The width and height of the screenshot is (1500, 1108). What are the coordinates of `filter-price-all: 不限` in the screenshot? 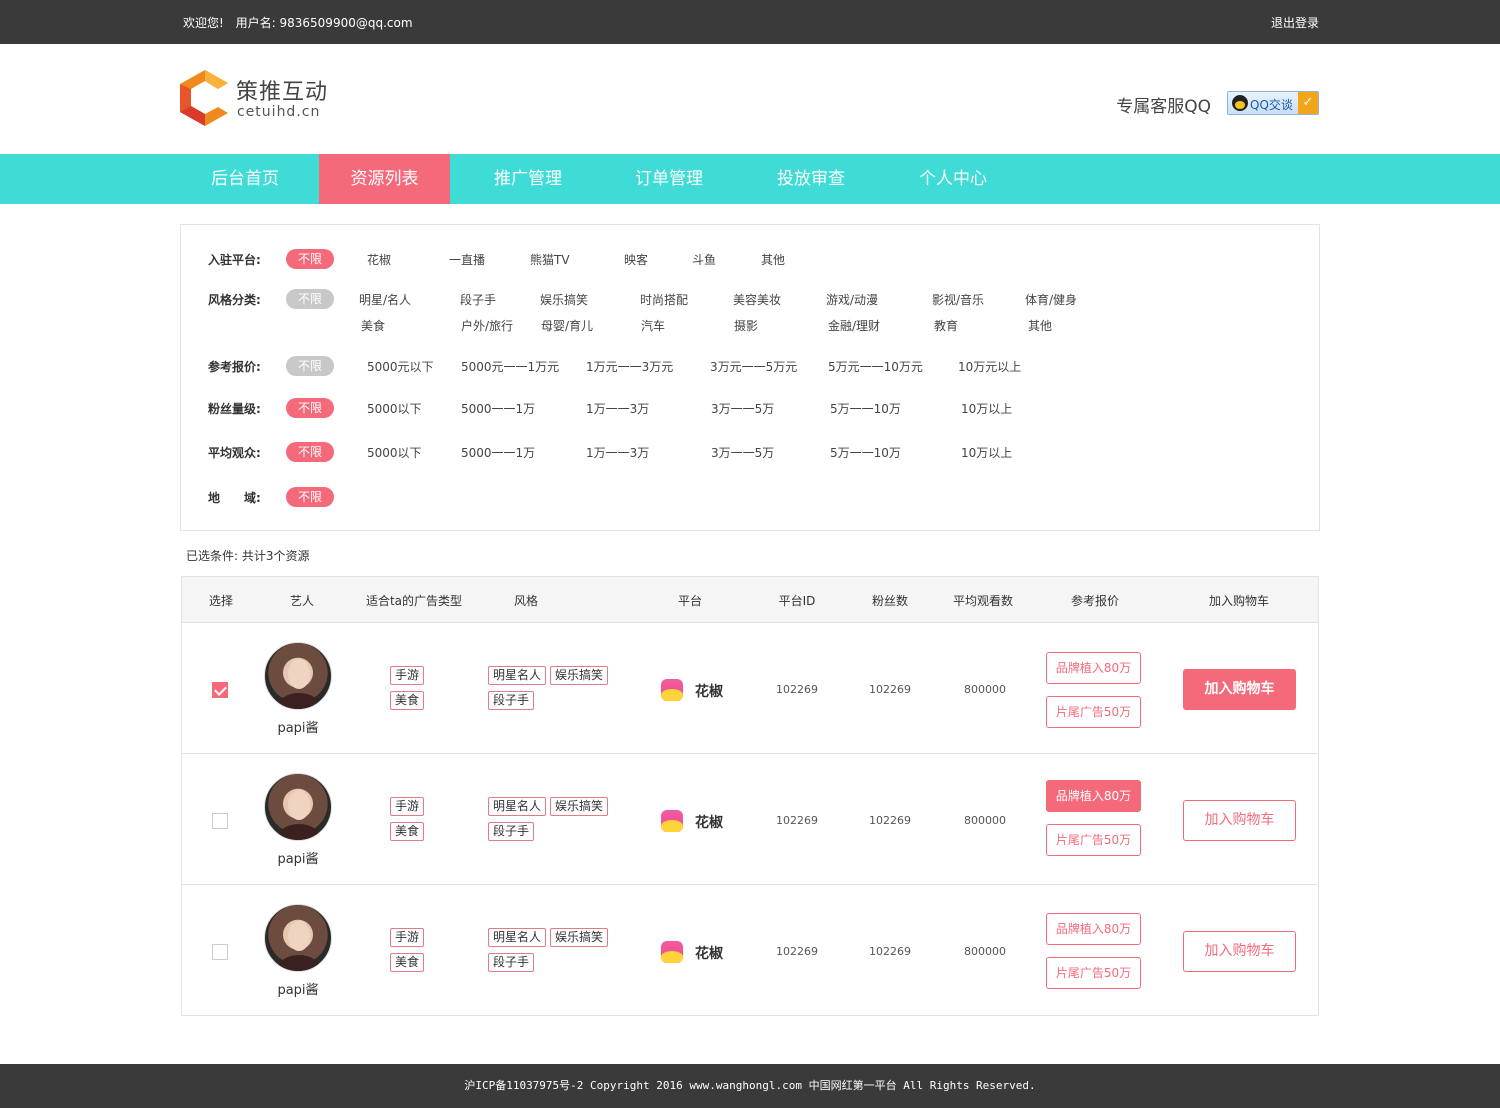 It's located at (310, 366).